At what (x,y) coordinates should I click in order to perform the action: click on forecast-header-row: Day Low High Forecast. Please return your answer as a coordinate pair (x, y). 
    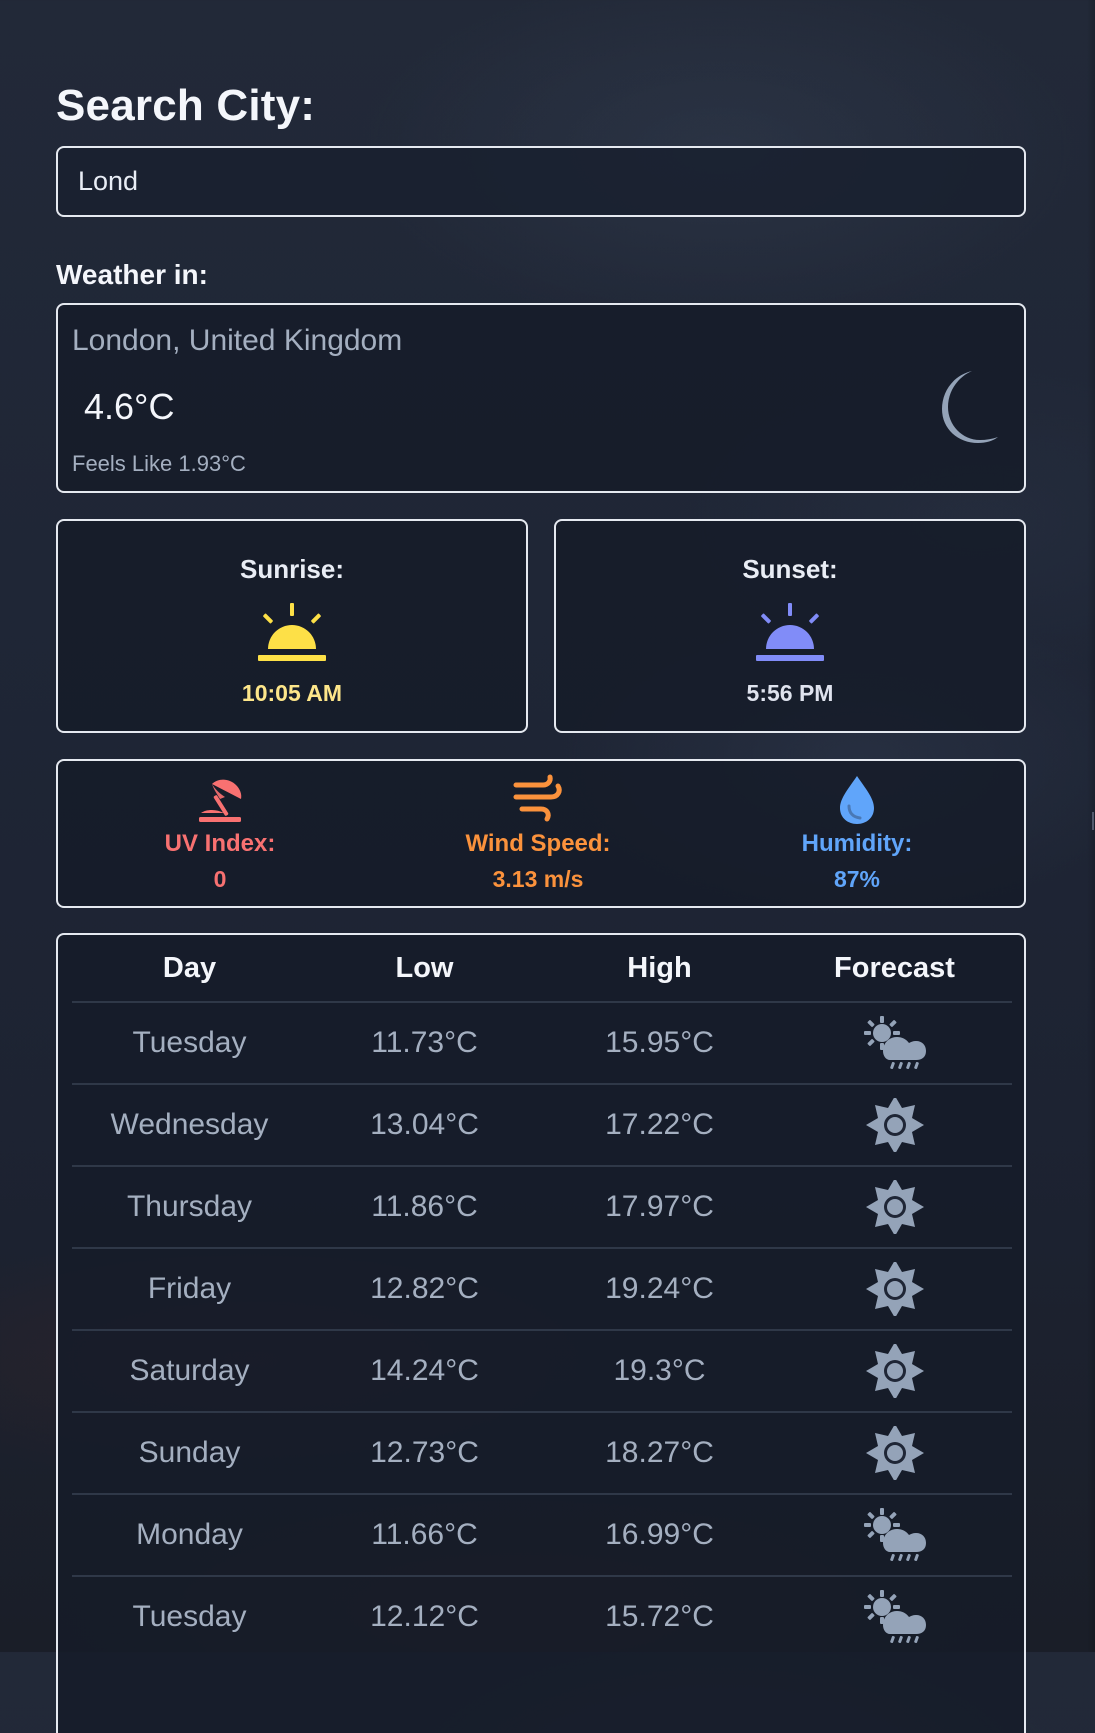
    Looking at the image, I should click on (542, 968).